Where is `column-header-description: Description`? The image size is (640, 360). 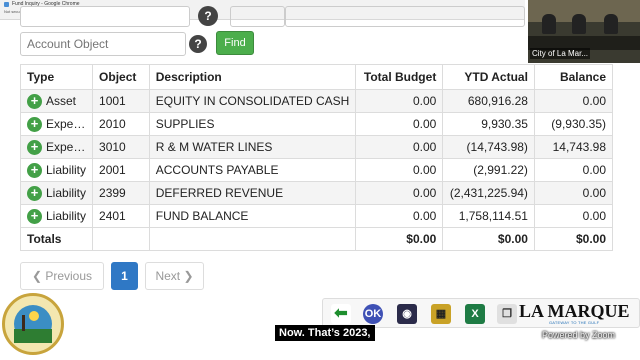
column-header-description: Description is located at coordinates (252, 77).